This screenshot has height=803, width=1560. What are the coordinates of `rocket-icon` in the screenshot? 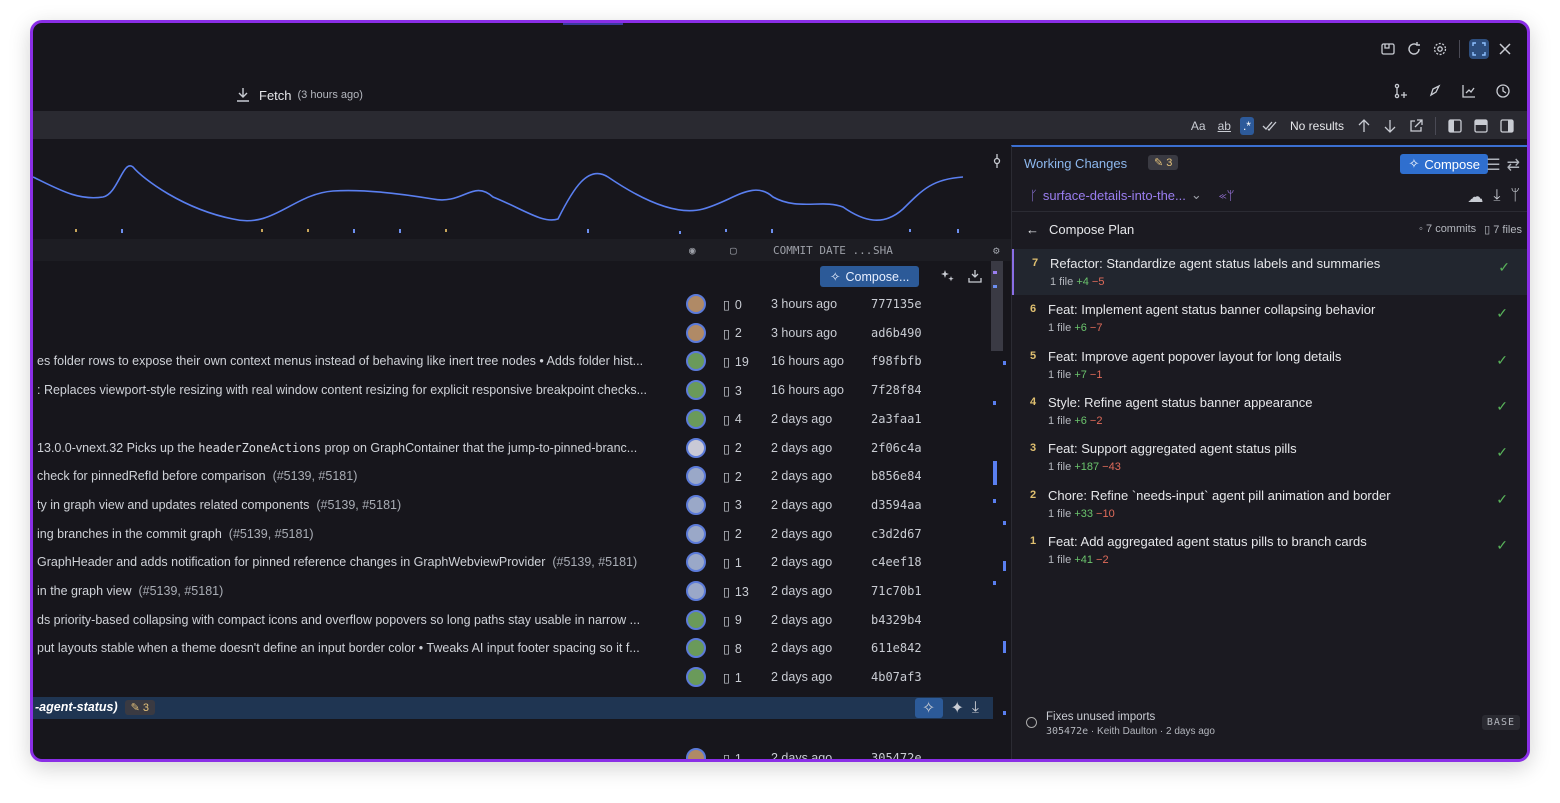 It's located at (1435, 91).